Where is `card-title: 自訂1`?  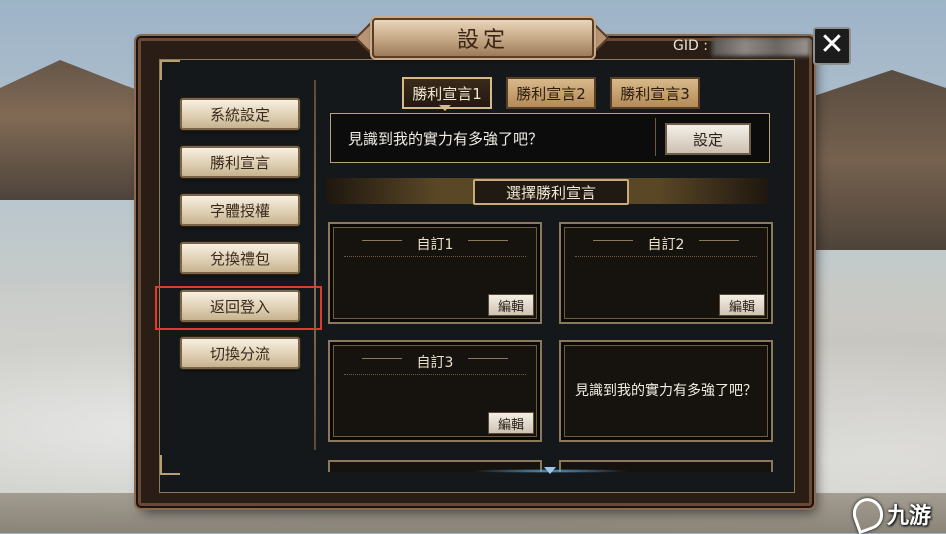 card-title: 自訂1 is located at coordinates (435, 245).